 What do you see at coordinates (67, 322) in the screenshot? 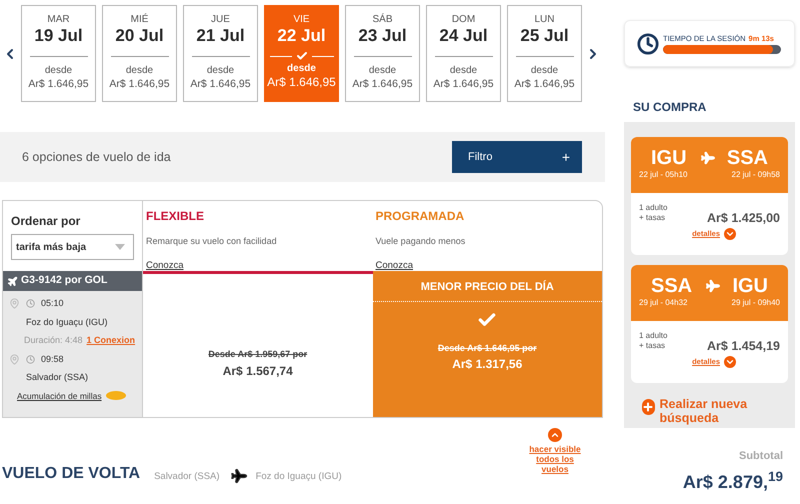
I see `origin: Foz do Iguaçu (IGU)` at bounding box center [67, 322].